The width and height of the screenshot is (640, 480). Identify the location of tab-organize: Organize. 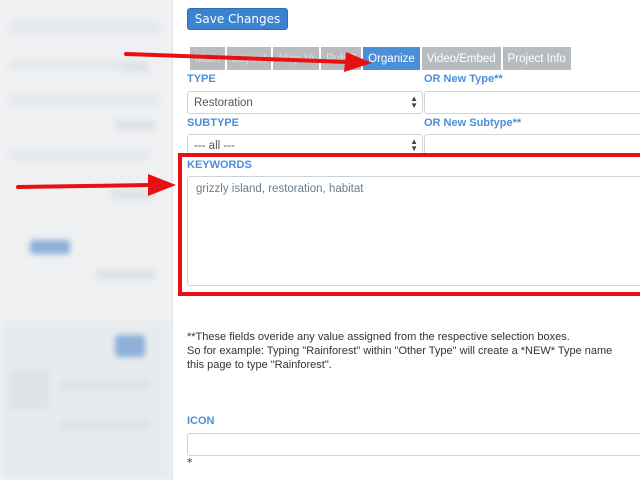
(391, 58).